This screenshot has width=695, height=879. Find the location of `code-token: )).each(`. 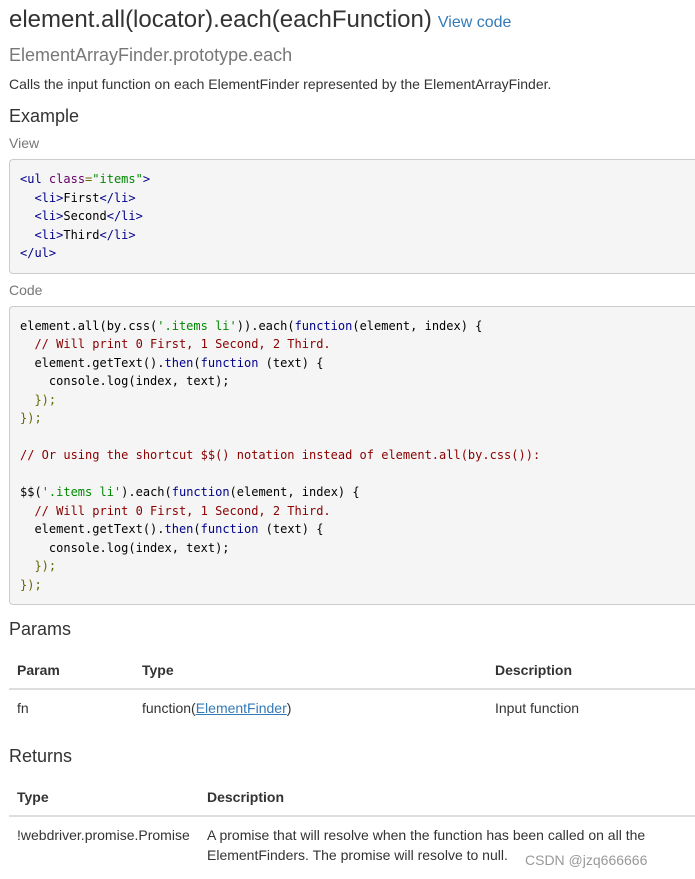

code-token: )).each( is located at coordinates (265, 325).